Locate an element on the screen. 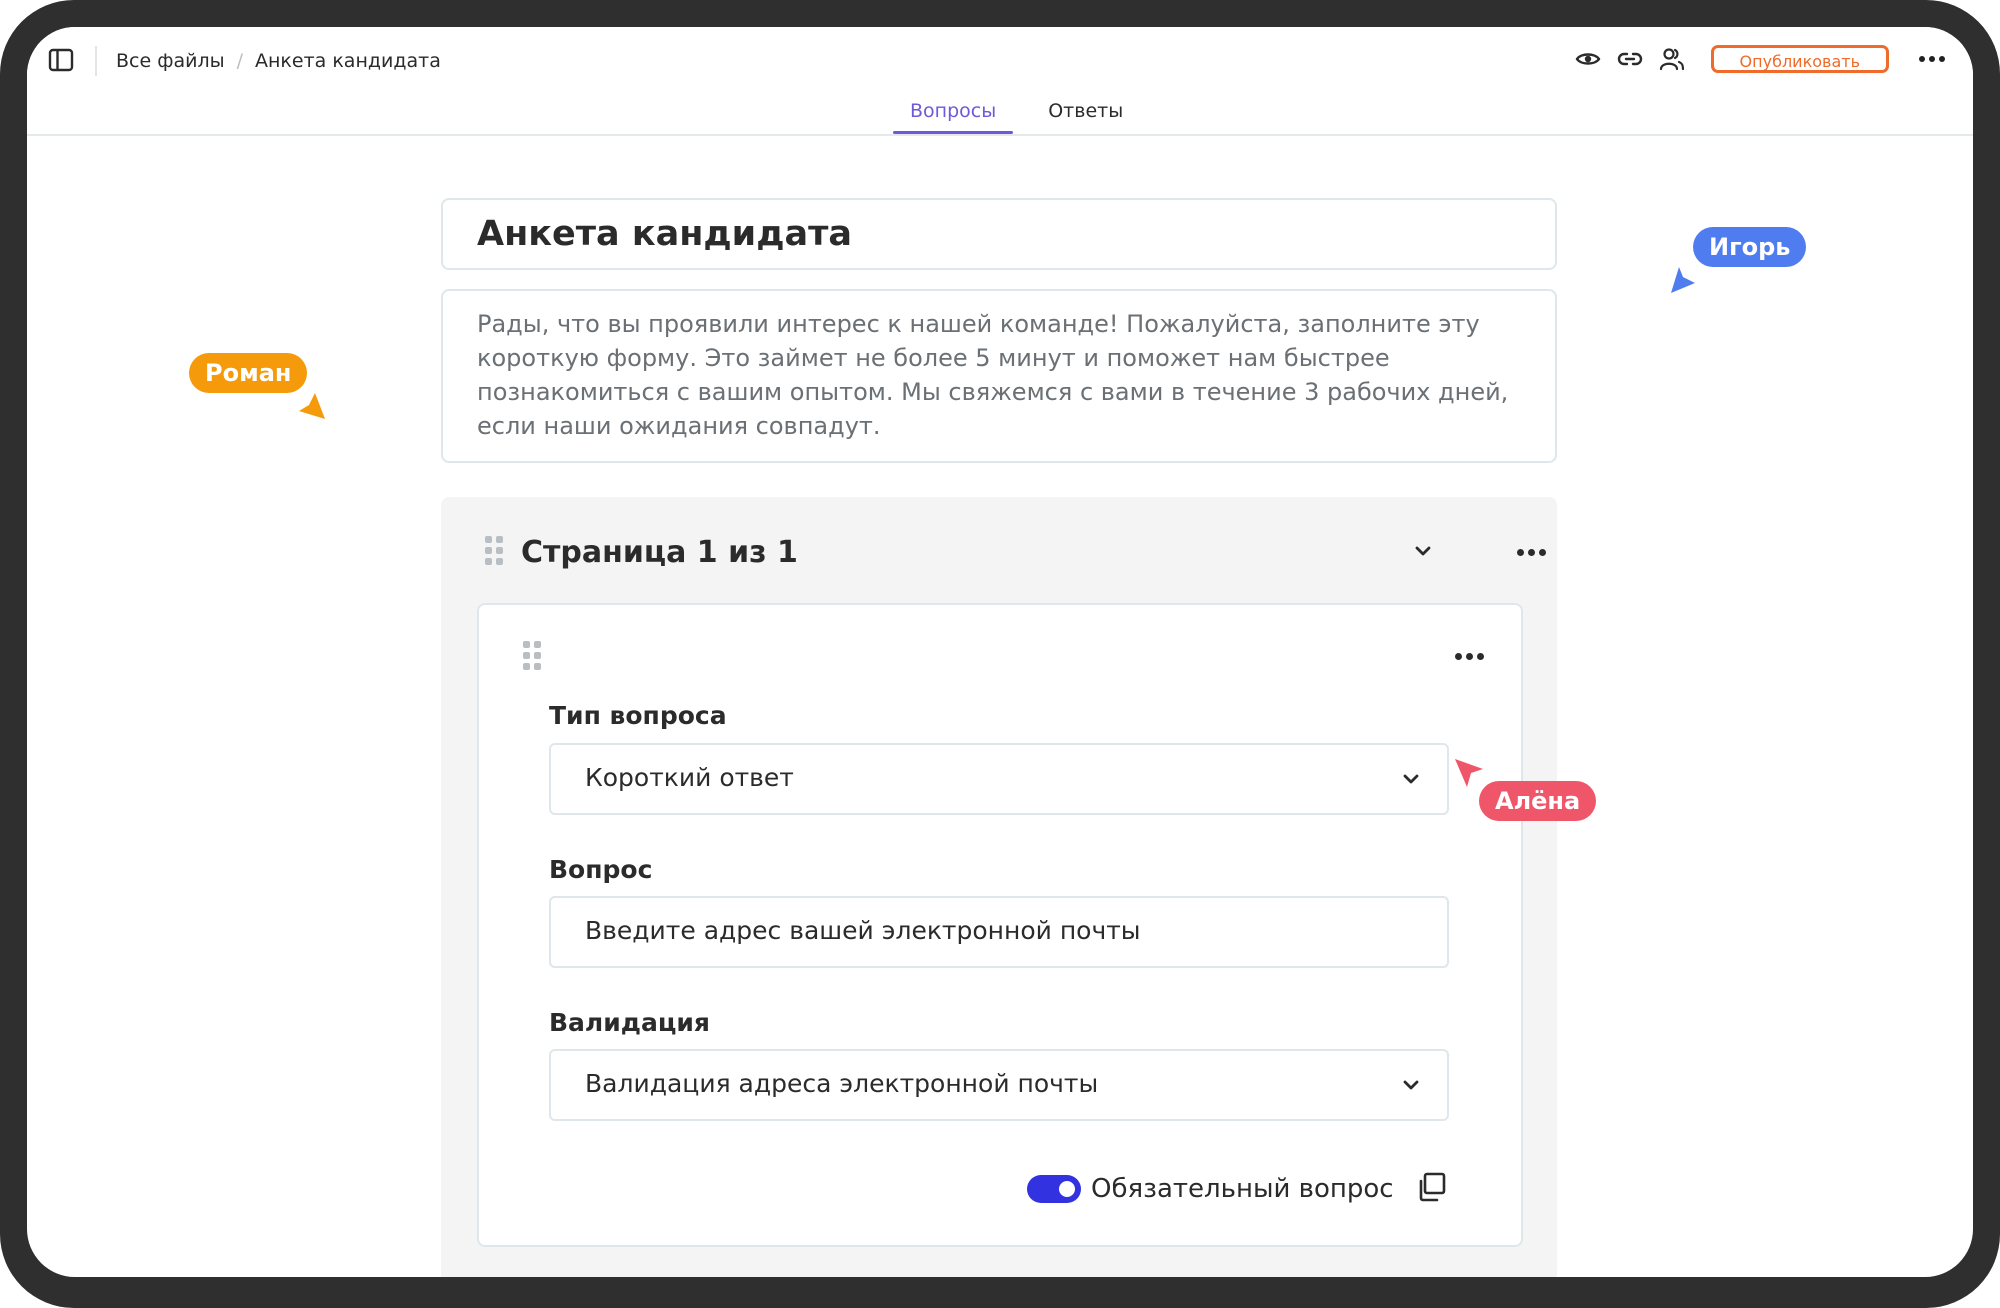 The height and width of the screenshot is (1308, 2000). question-type-select: Короткий ответ is located at coordinates (999, 779).